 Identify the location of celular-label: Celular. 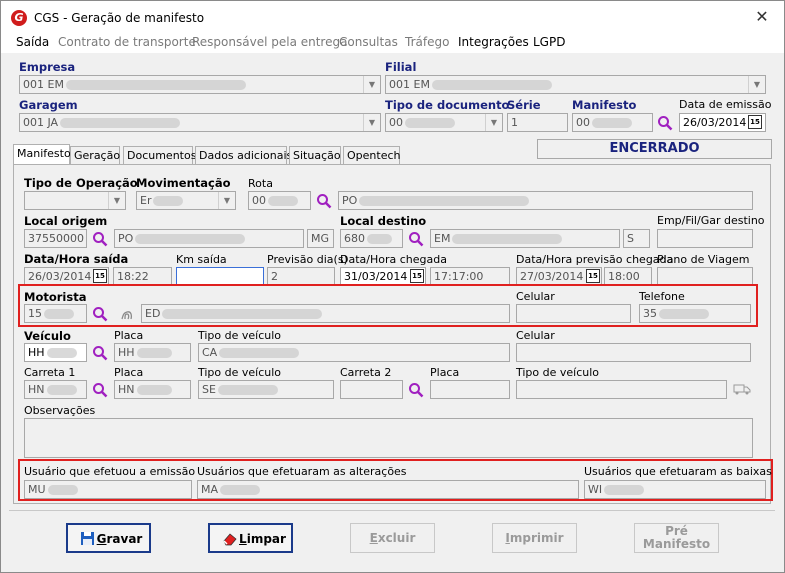
(535, 296).